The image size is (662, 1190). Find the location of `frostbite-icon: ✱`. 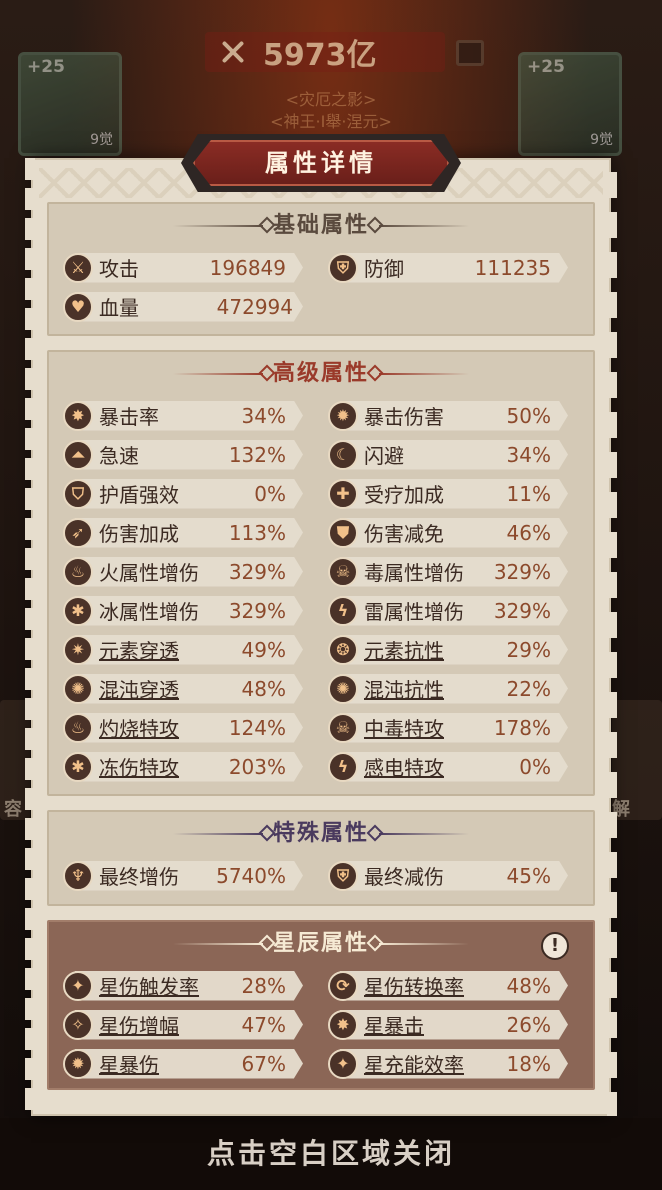

frostbite-icon: ✱ is located at coordinates (78, 766).